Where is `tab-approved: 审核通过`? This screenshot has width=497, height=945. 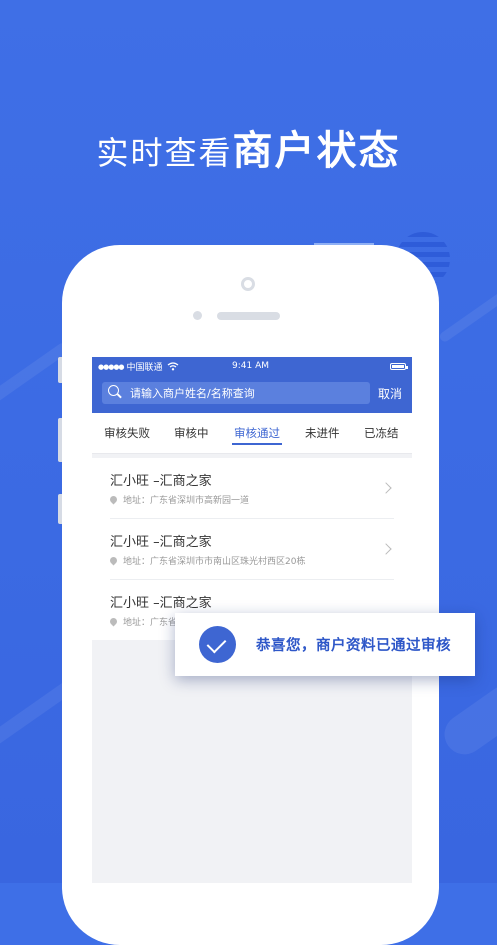
tab-approved: 审核通过 is located at coordinates (257, 433).